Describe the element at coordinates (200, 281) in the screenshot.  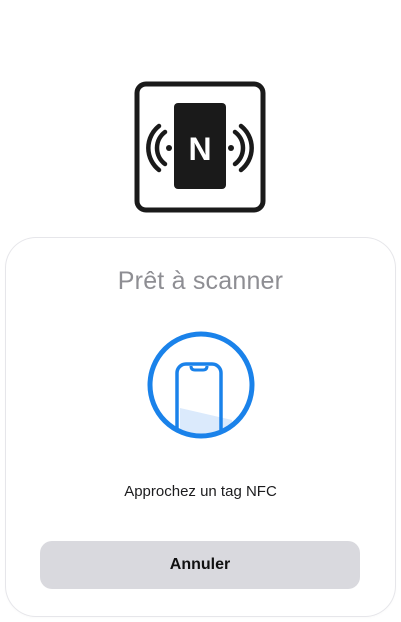
I see `sheet-title: Prêt à scanner` at that location.